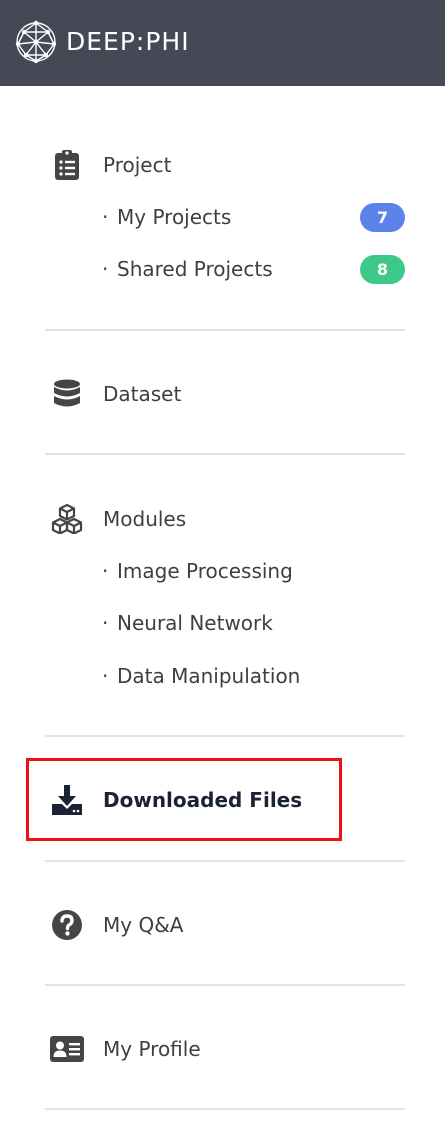 The image size is (445, 1137). I want to click on nav-image-processing: · Image Processing, so click(253, 571).